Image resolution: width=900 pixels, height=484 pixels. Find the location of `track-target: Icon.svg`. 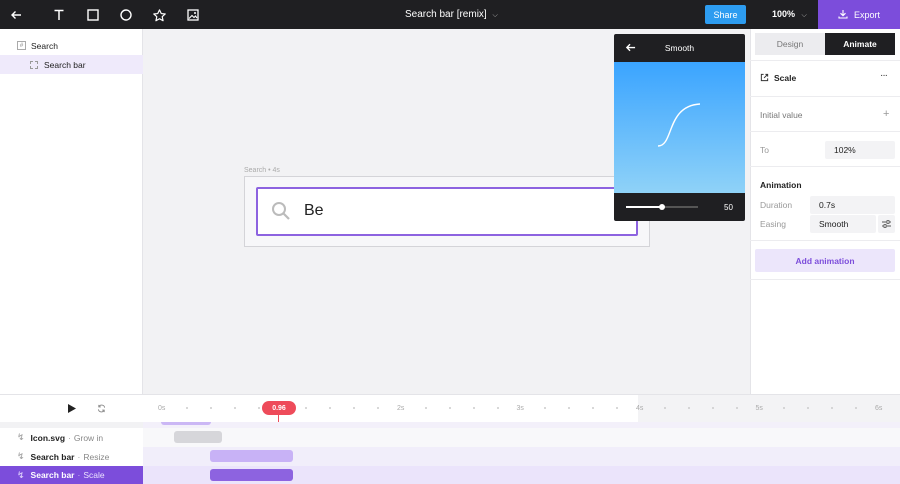

track-target: Icon.svg is located at coordinates (48, 437).